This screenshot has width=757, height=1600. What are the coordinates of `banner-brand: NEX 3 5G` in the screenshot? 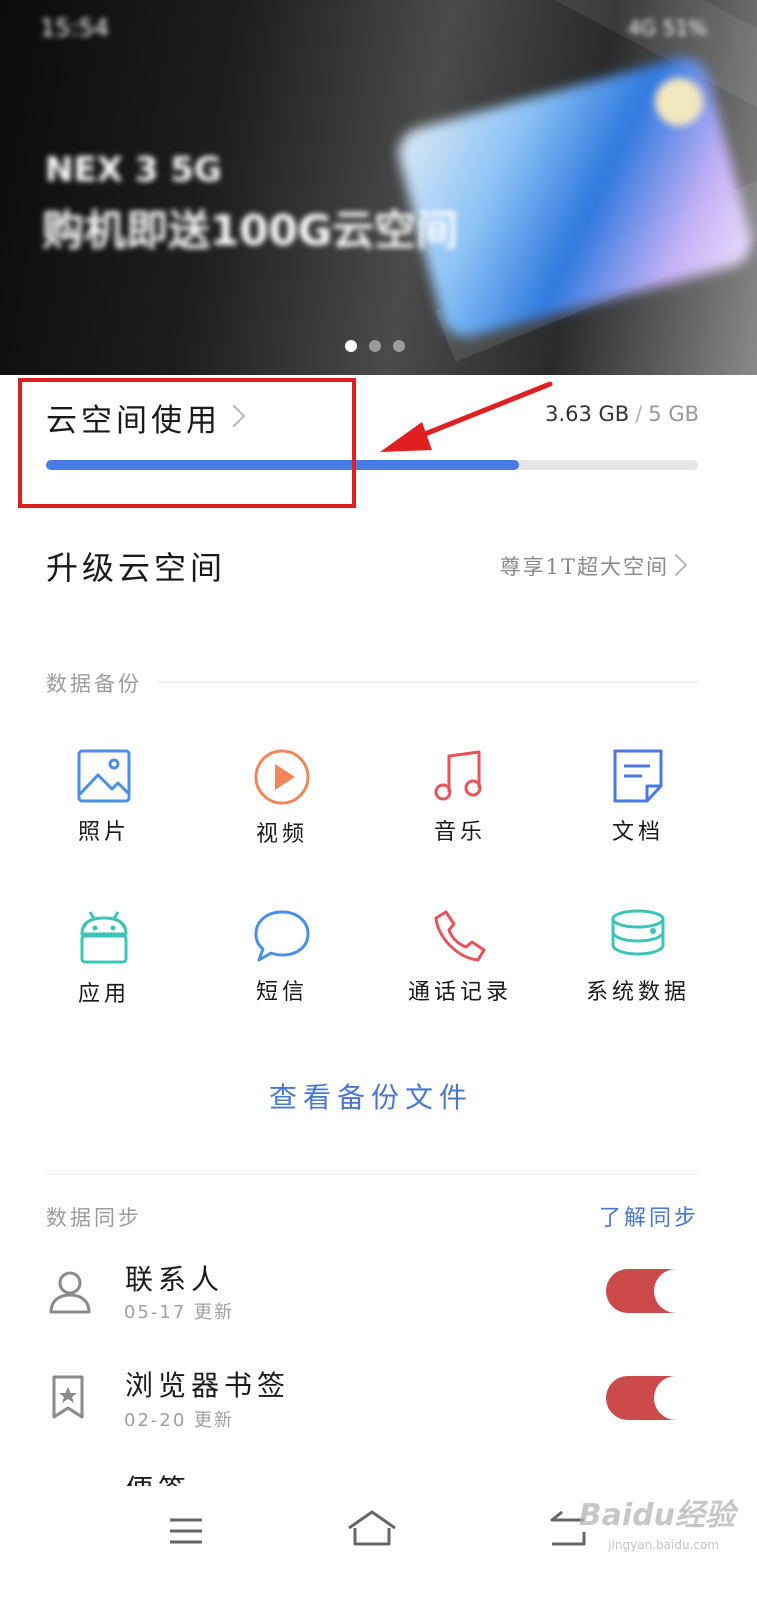 It's located at (133, 170).